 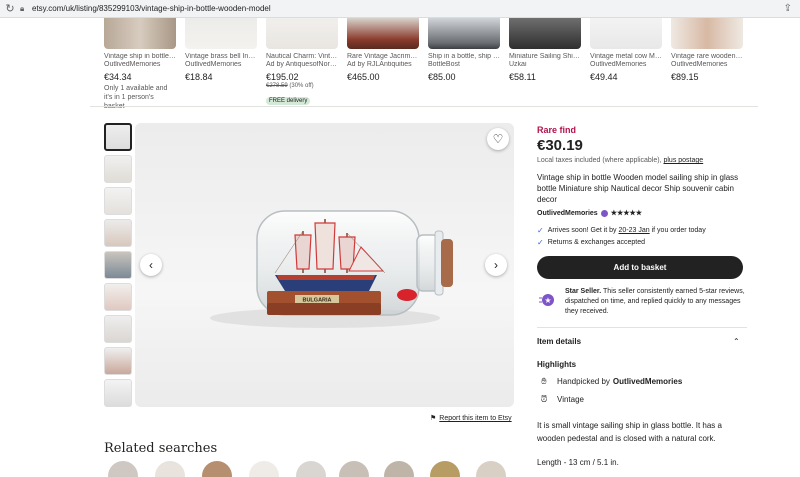 I want to click on heart-icon: ♡, so click(x=498, y=139).